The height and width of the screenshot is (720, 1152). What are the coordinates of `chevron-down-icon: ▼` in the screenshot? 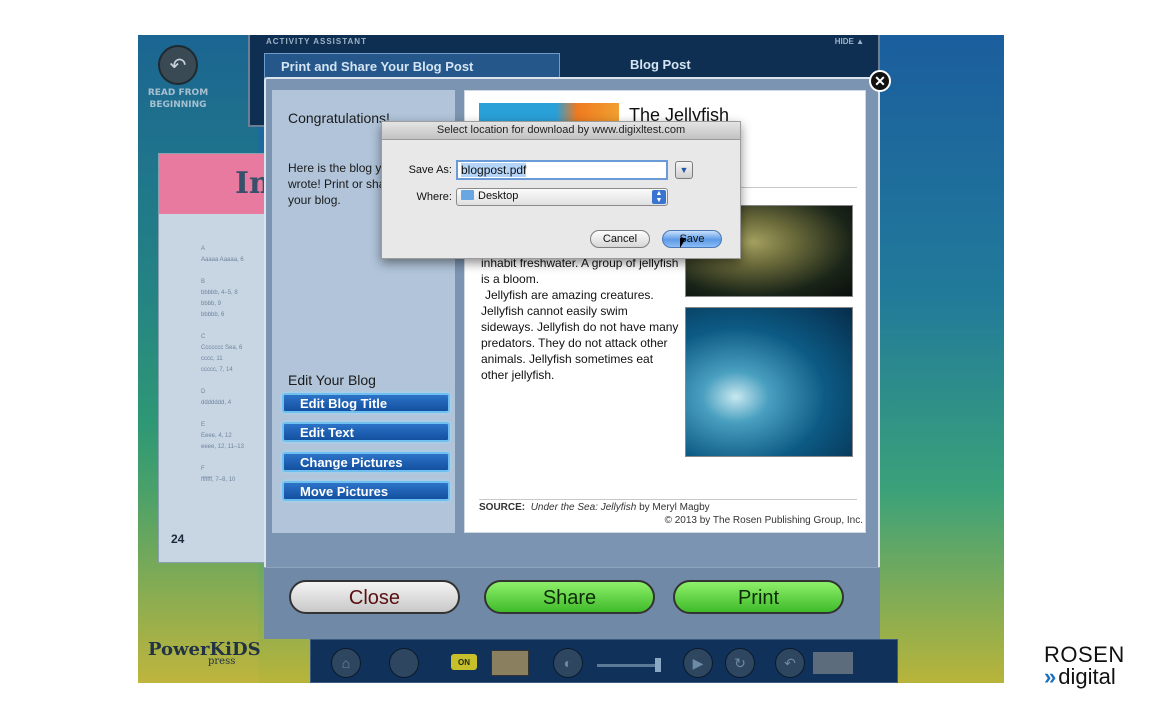 It's located at (684, 170).